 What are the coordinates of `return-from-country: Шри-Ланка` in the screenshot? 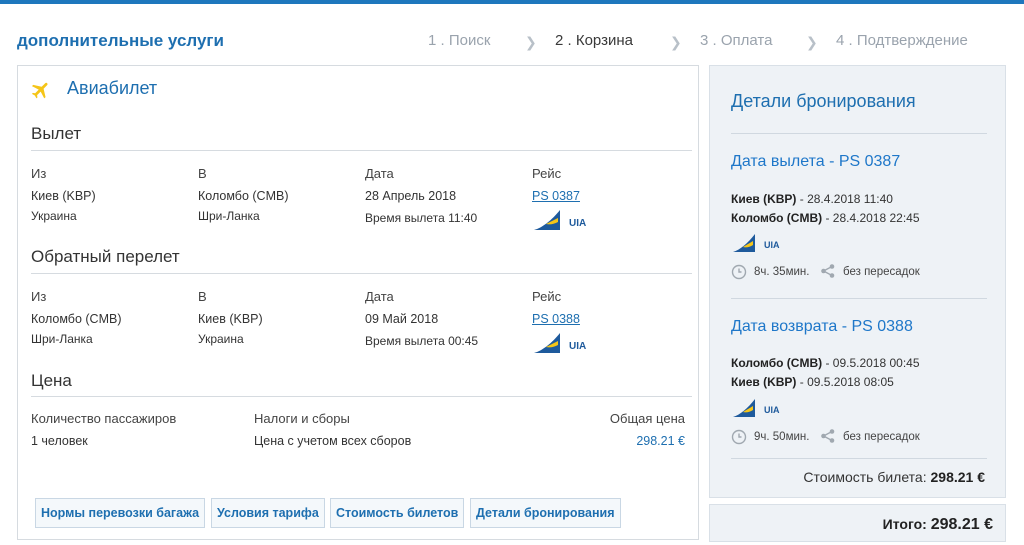 It's located at (62, 339).